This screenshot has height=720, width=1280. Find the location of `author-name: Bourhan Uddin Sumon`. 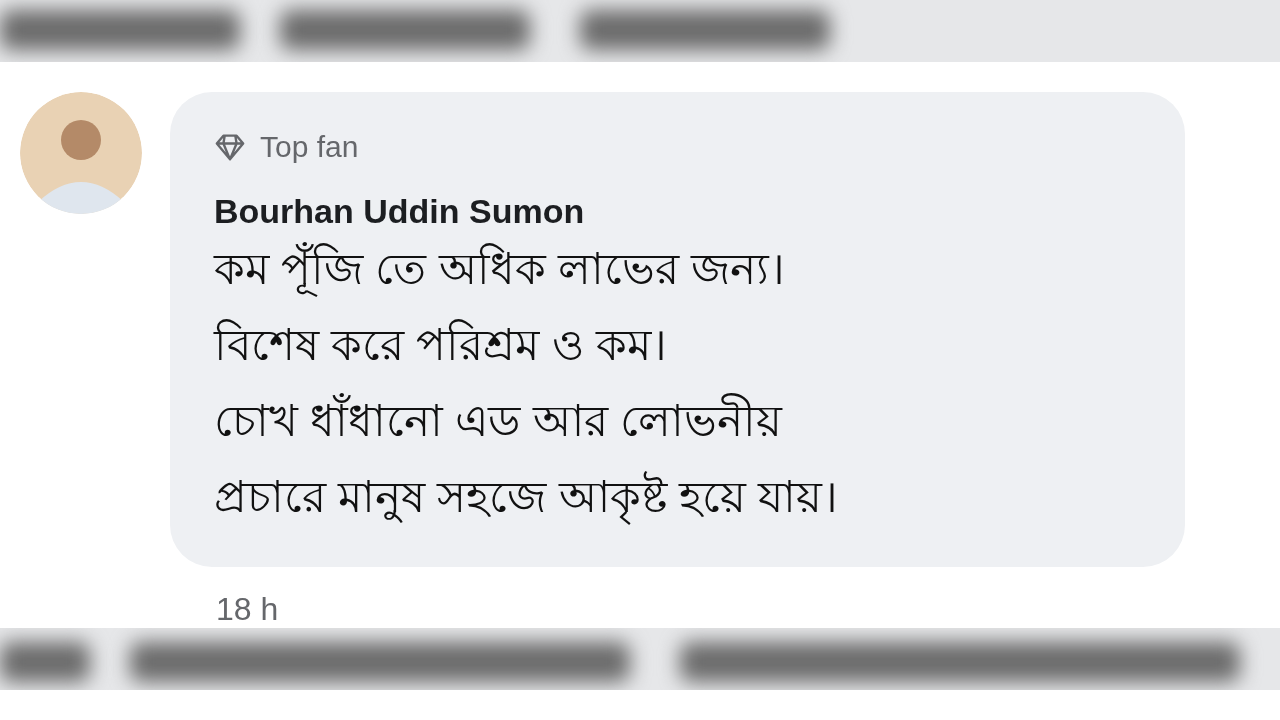

author-name: Bourhan Uddin Sumon is located at coordinates (677, 211).